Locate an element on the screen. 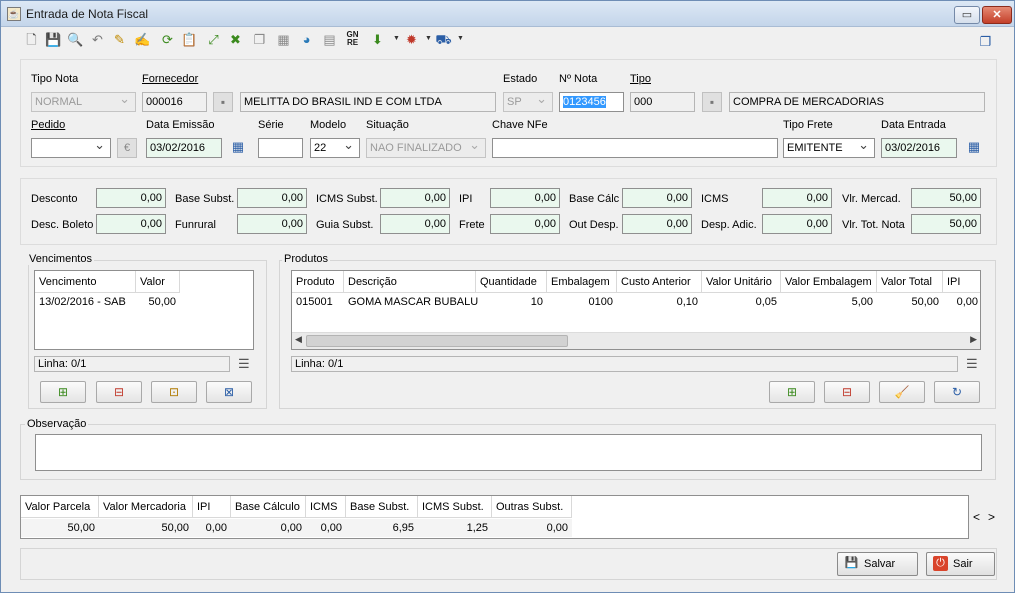 Image resolution: width=1015 pixels, height=593 pixels. remove-produto-button: ⊟ is located at coordinates (847, 392).